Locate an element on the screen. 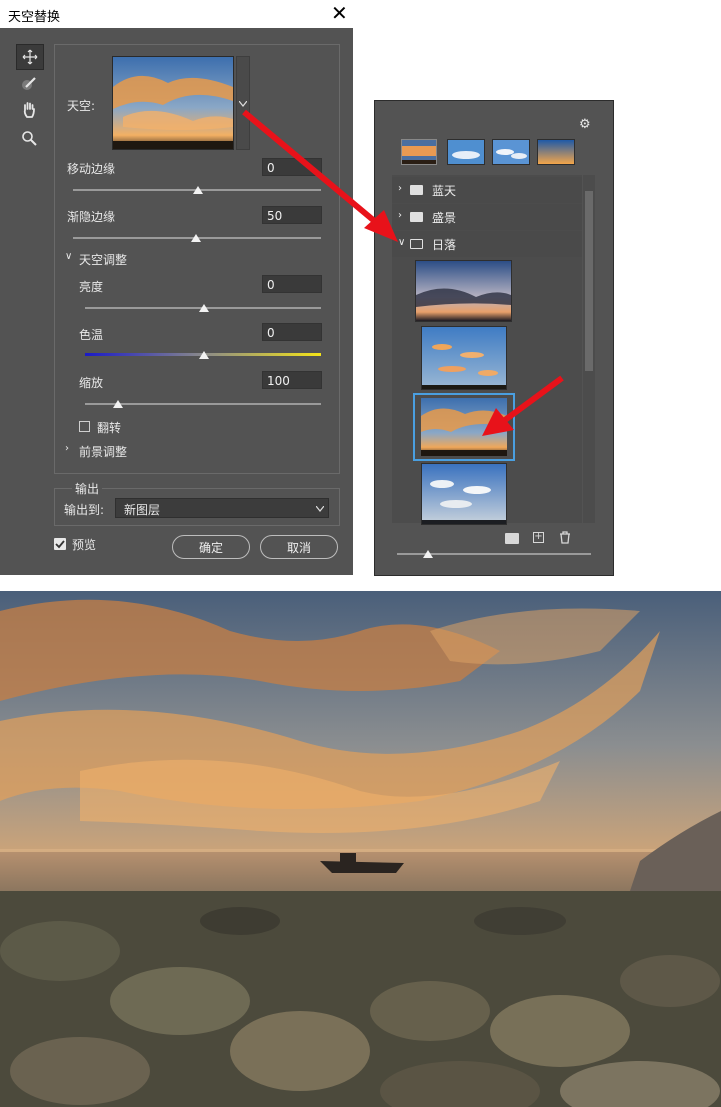  cancel-button: 取消 is located at coordinates (299, 547).